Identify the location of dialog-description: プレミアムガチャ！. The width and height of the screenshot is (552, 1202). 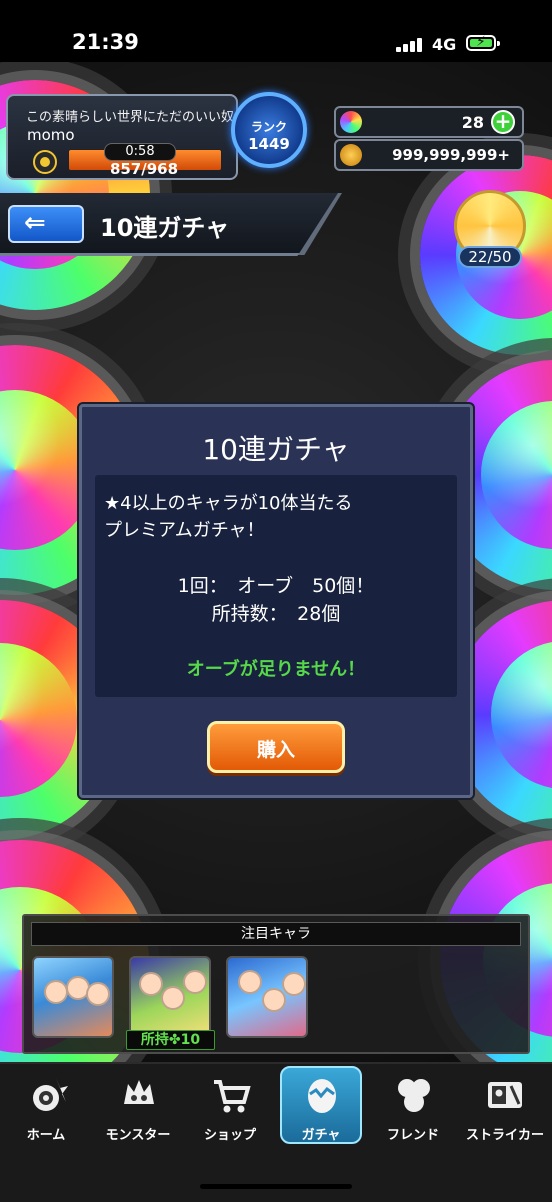
(184, 530).